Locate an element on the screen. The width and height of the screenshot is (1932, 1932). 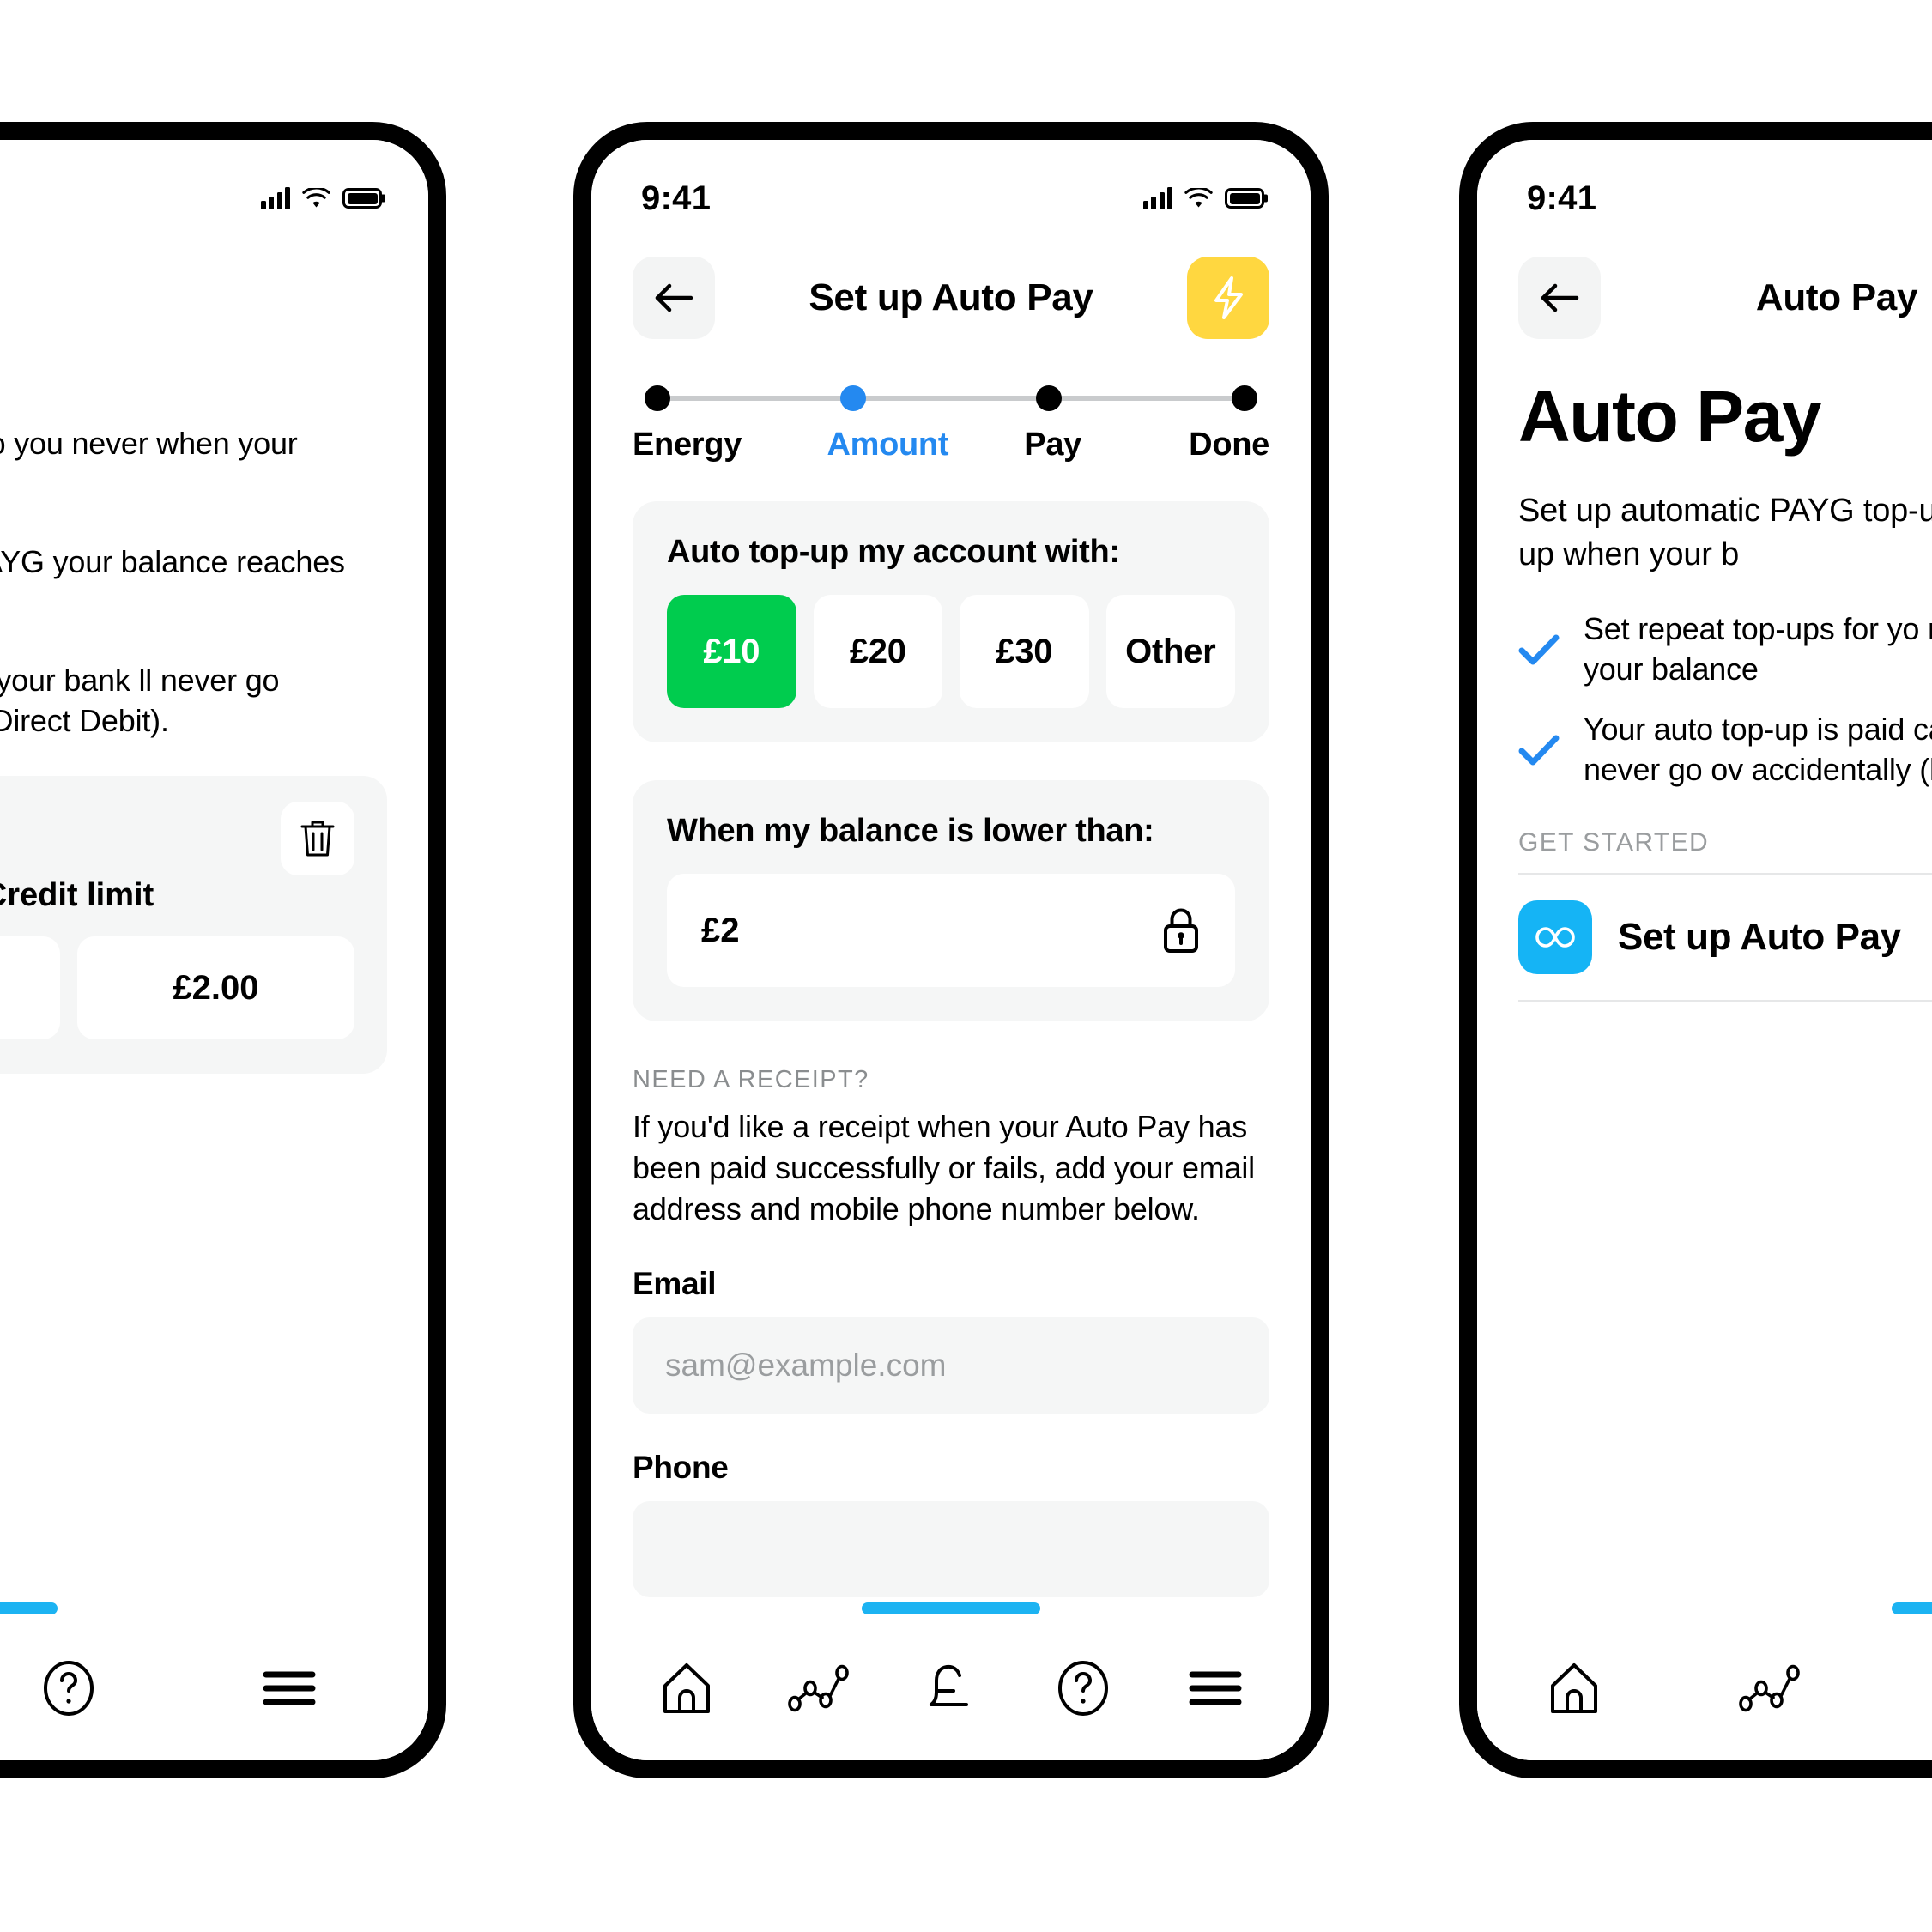
balance-threshold-card: When my balance is lower than: £2 is located at coordinates (951, 901).